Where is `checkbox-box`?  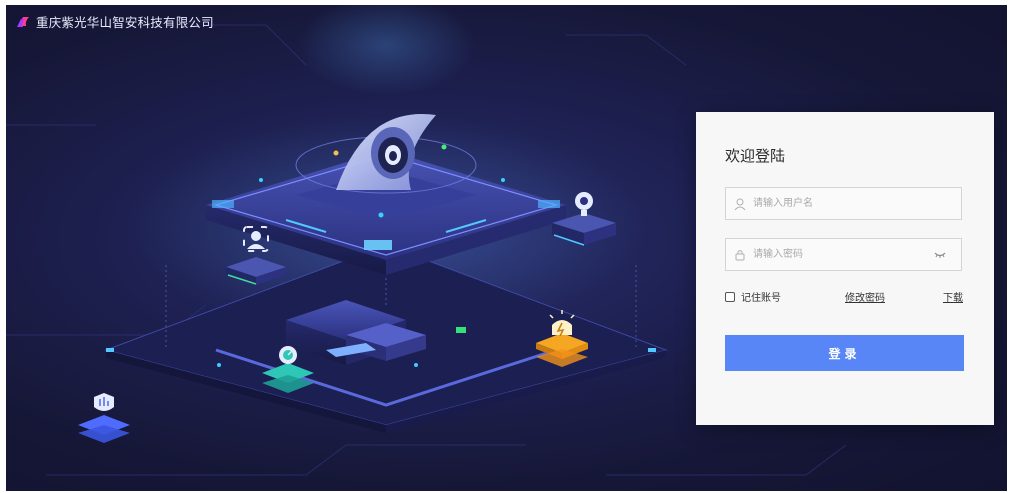
checkbox-box is located at coordinates (730, 296).